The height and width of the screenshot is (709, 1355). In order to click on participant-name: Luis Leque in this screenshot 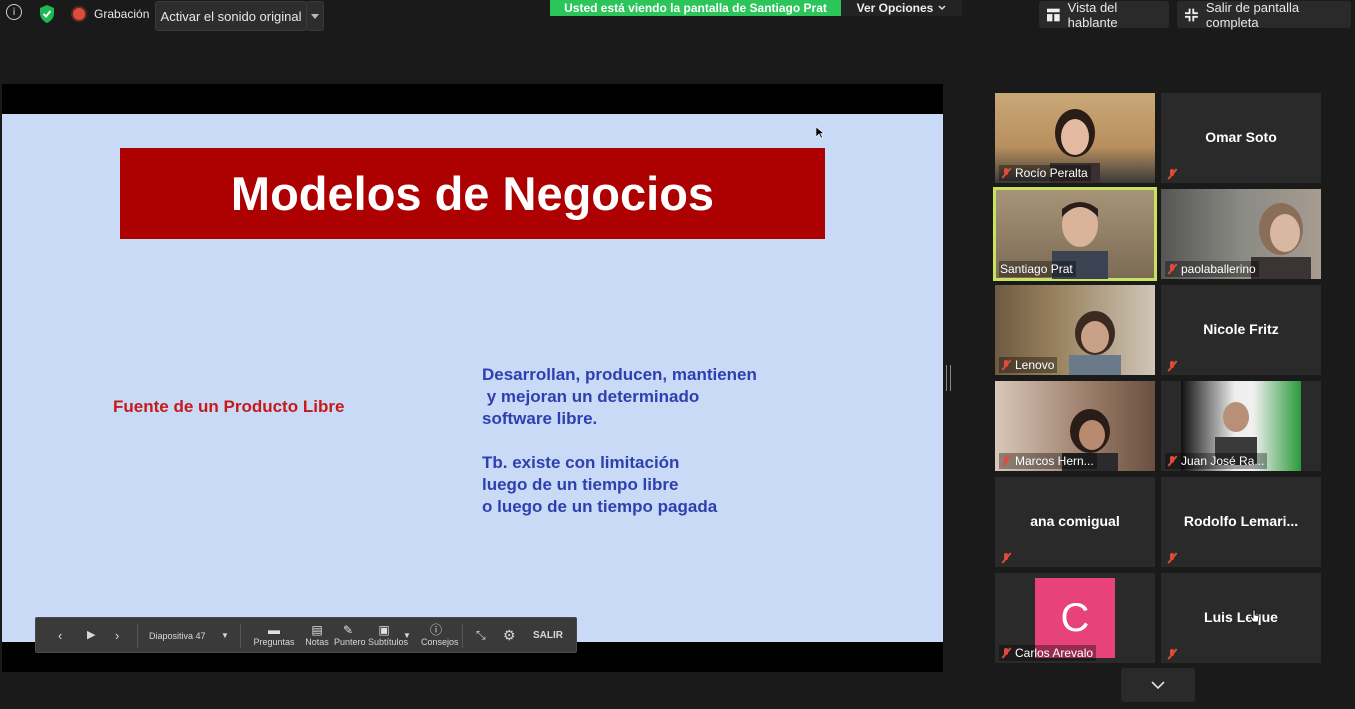, I will do `click(1241, 617)`.